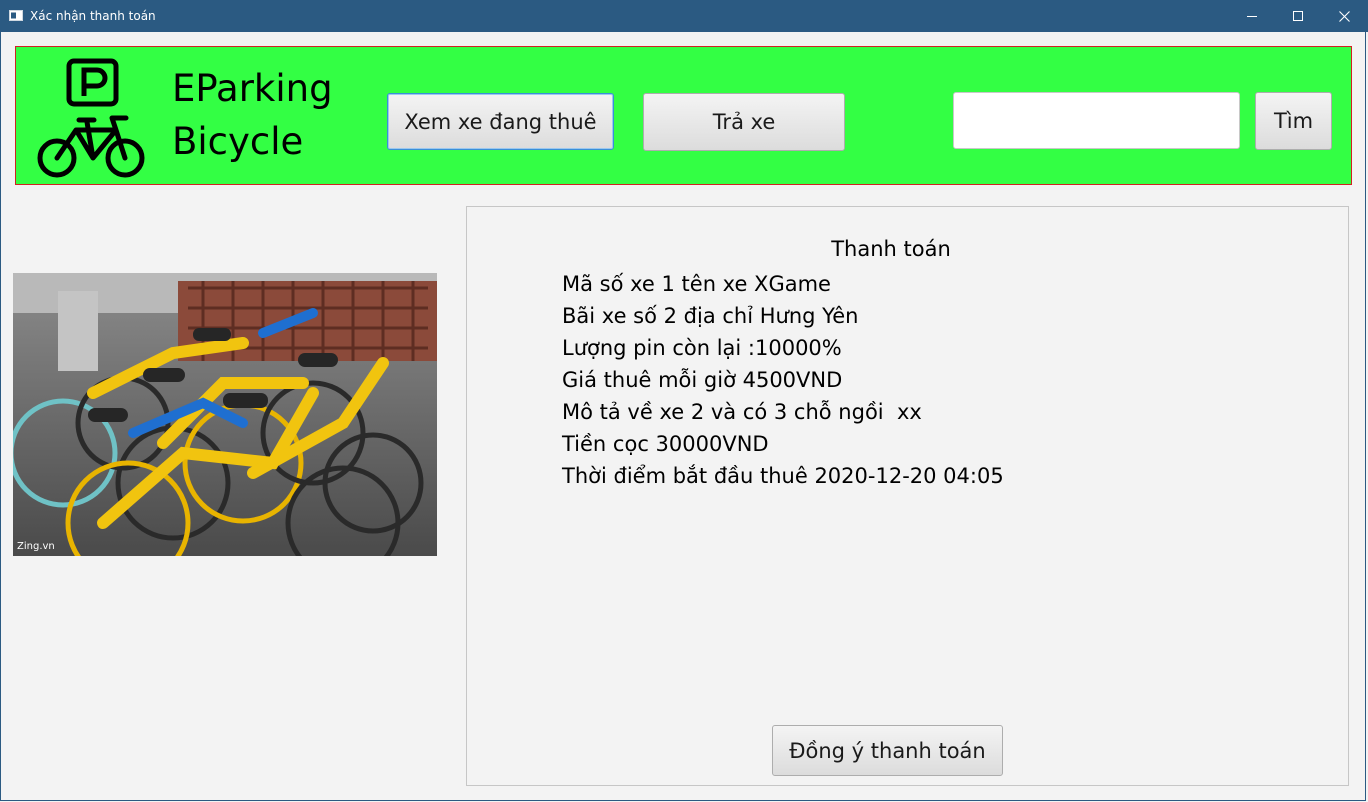 The height and width of the screenshot is (802, 1368). I want to click on brand-line-2: Bicycle, so click(238, 141).